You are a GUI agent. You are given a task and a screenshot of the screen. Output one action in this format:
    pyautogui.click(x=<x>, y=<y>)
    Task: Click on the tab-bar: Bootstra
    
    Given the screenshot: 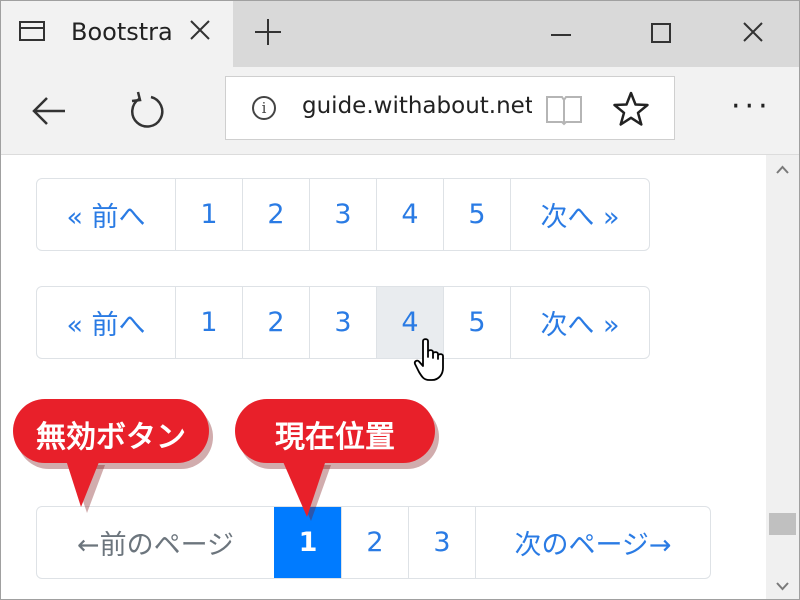 What is the action you would take?
    pyautogui.click(x=400, y=34)
    